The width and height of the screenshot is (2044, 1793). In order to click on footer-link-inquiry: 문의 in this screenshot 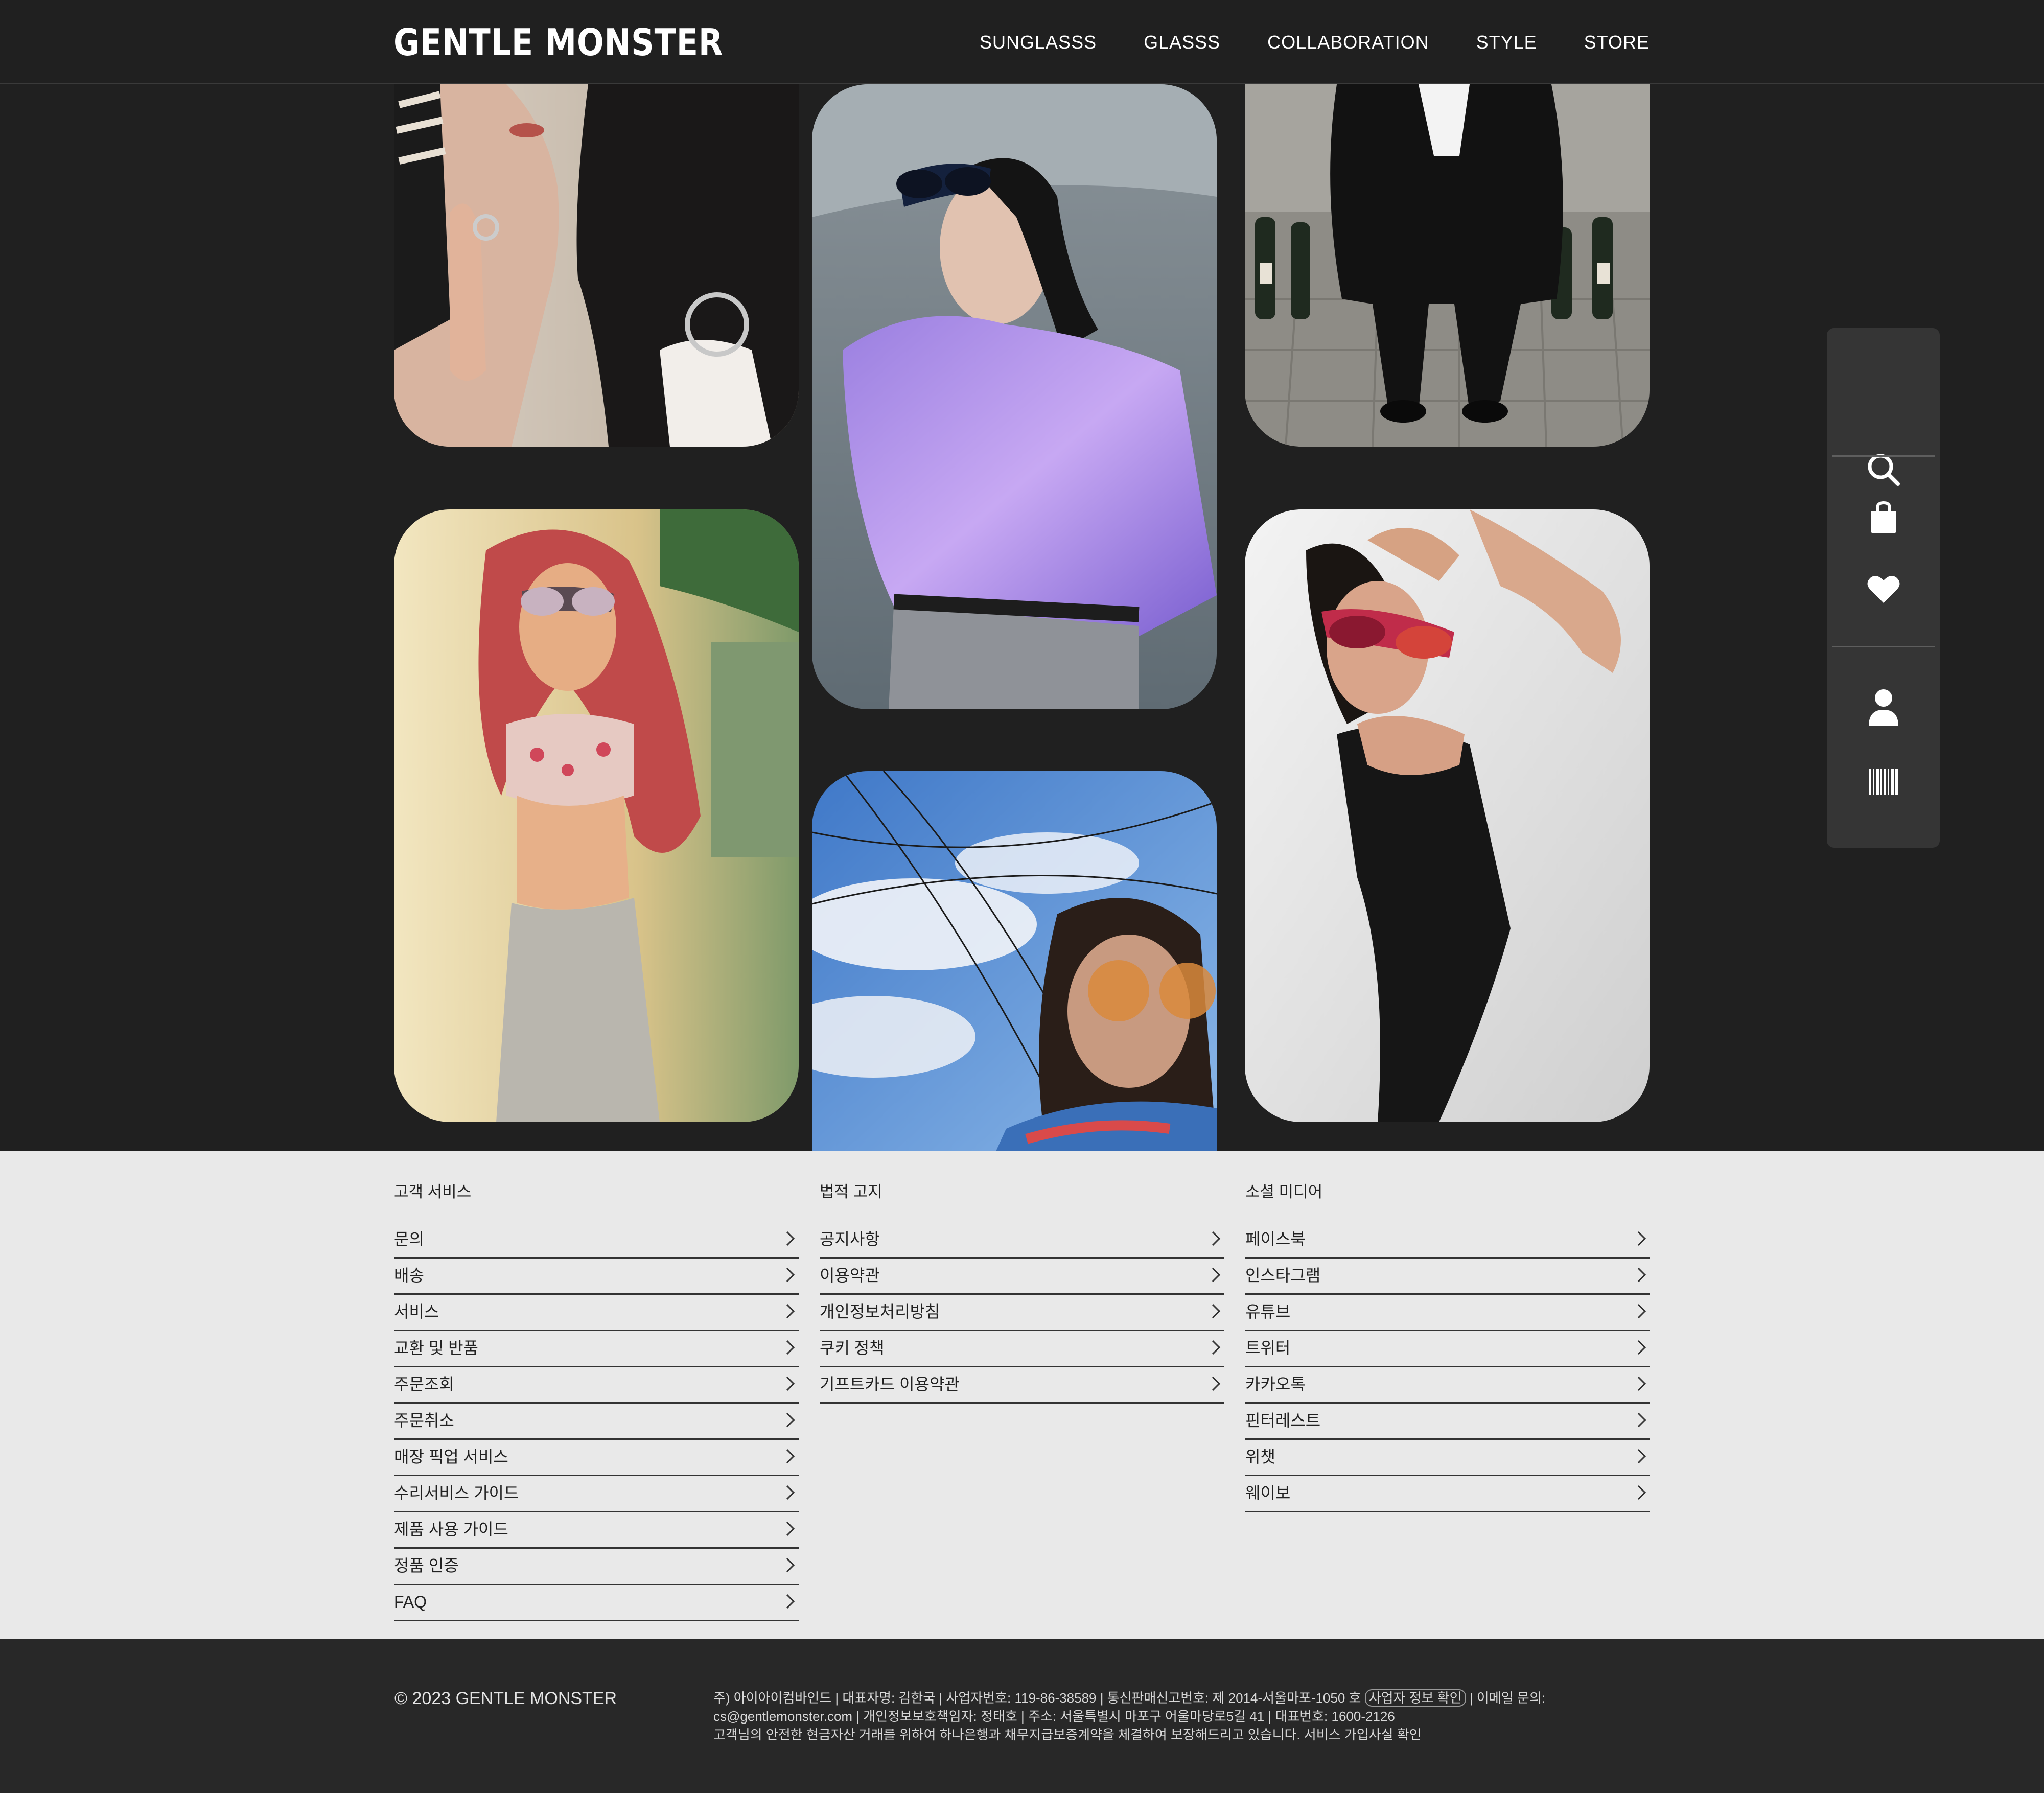, I will do `click(596, 1240)`.